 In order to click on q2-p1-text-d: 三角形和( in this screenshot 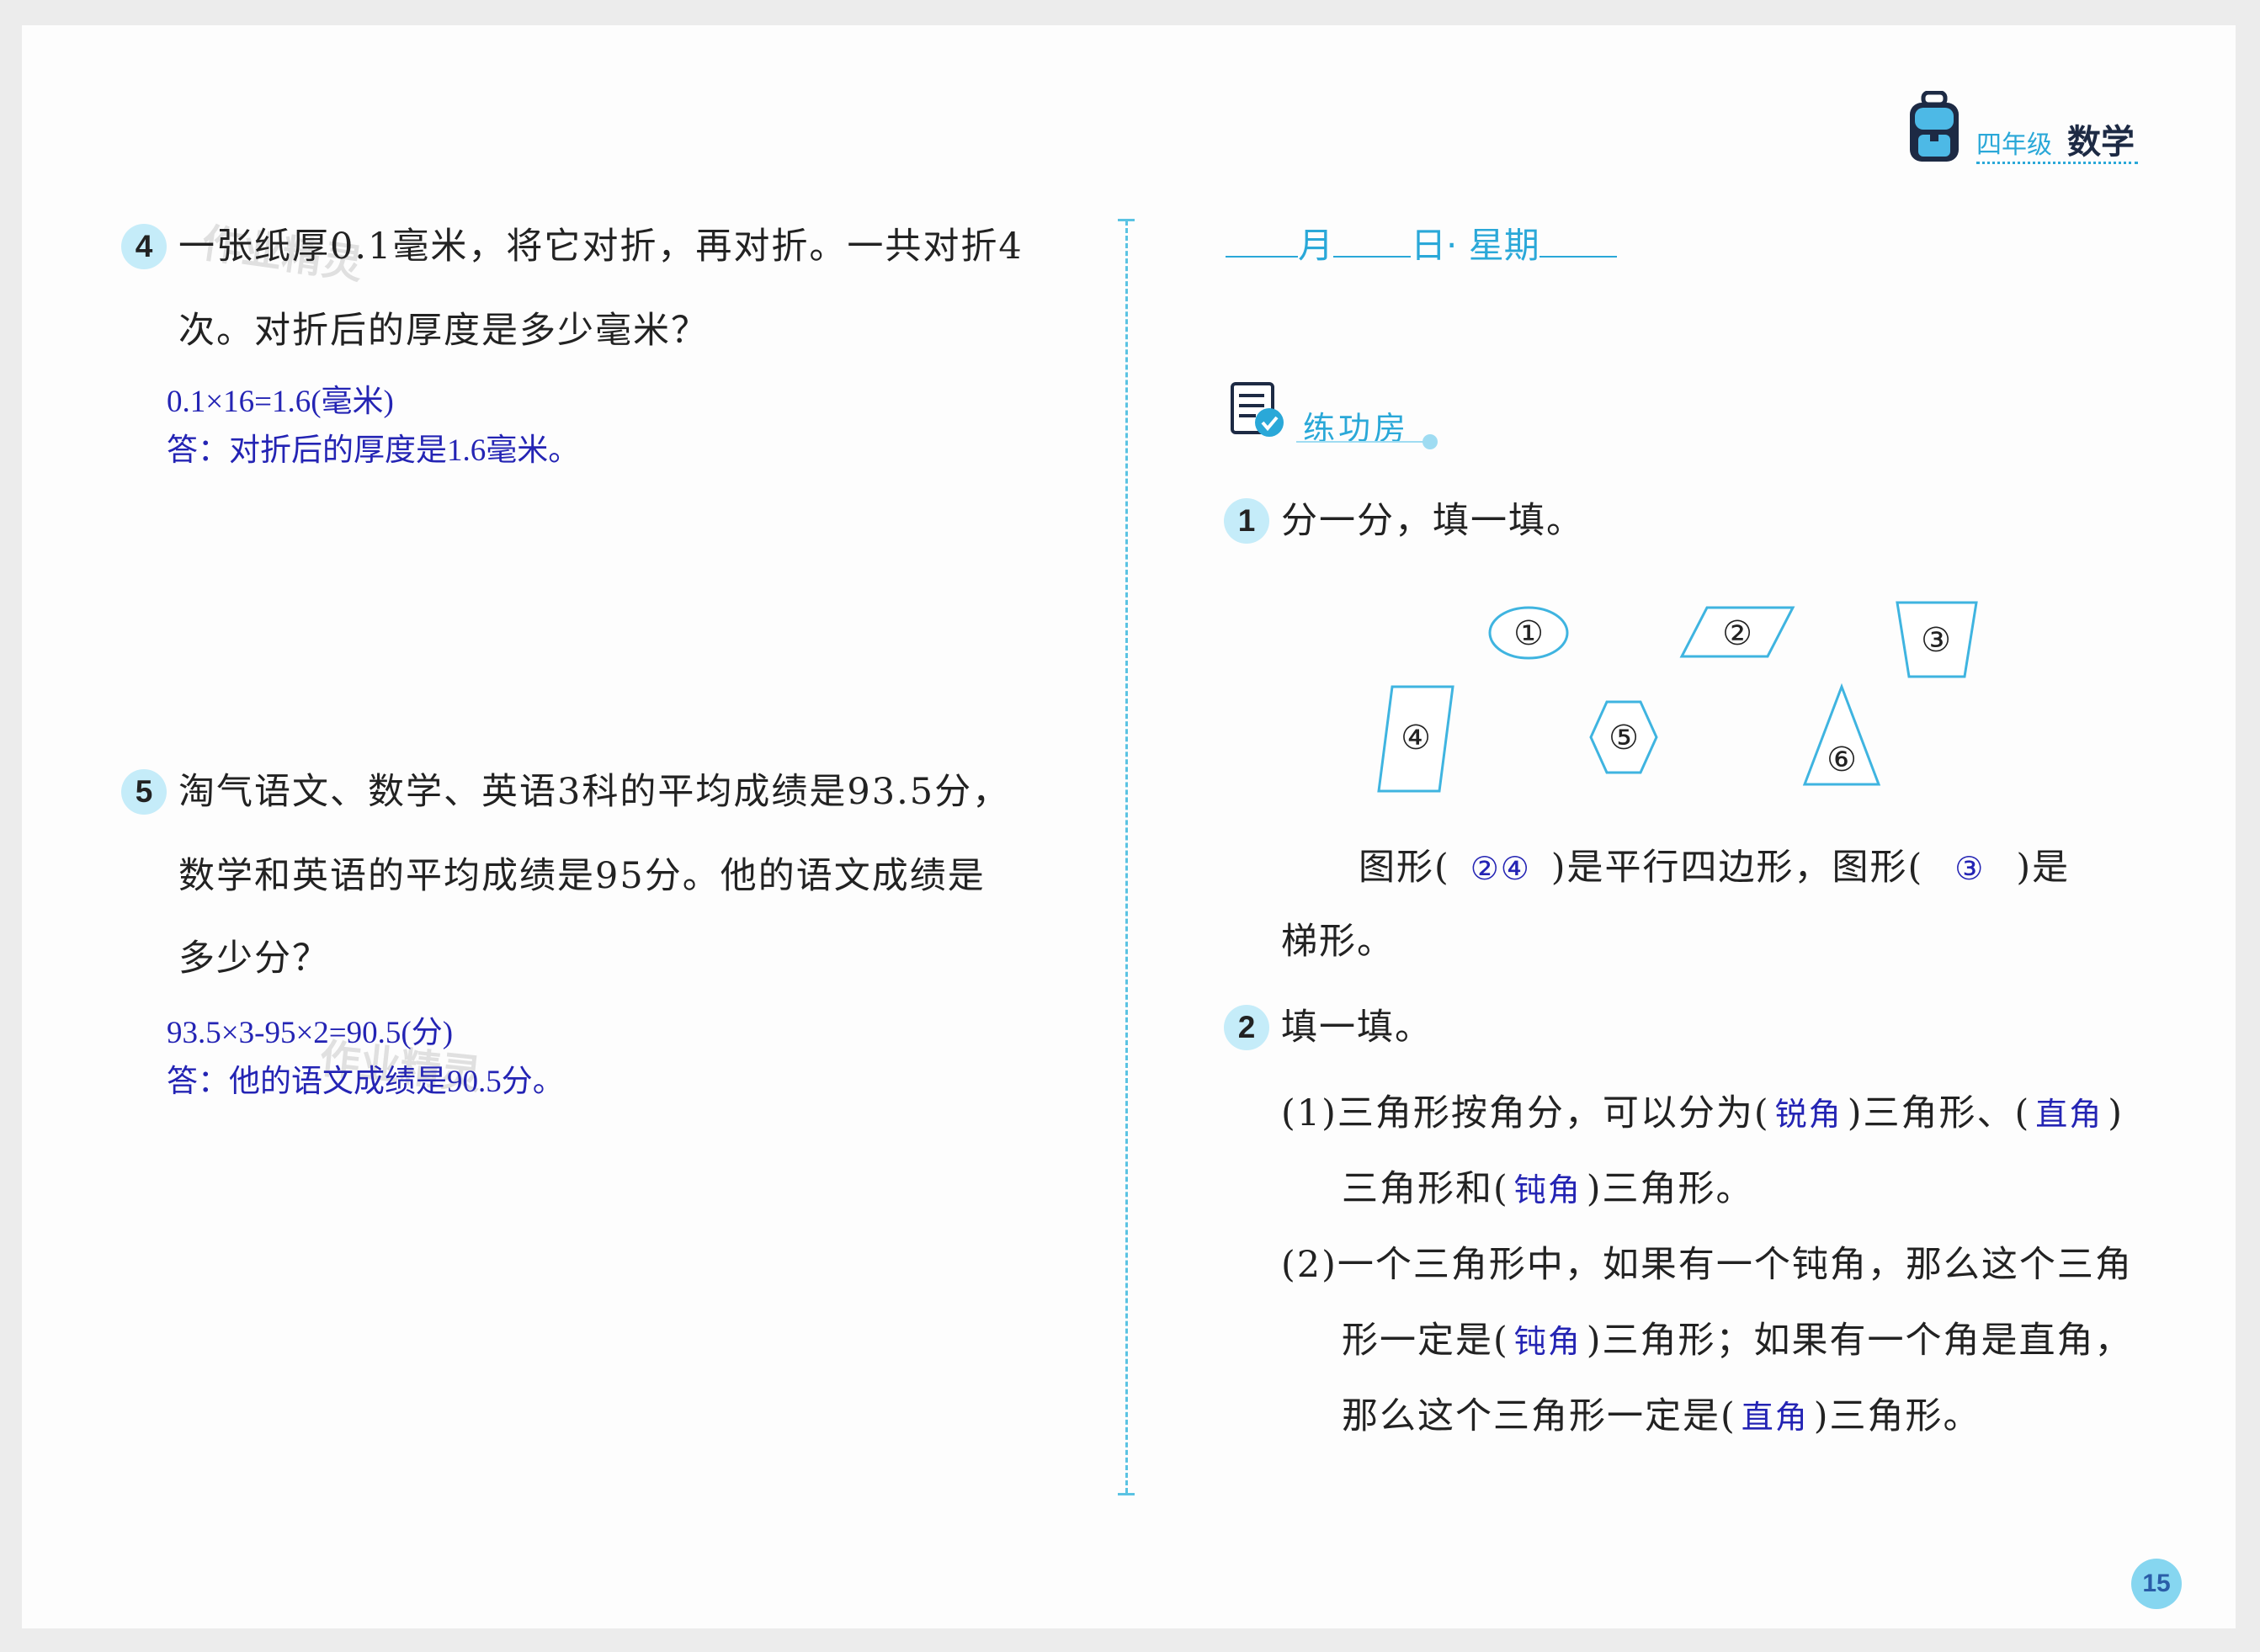, I will do `click(1425, 1189)`.